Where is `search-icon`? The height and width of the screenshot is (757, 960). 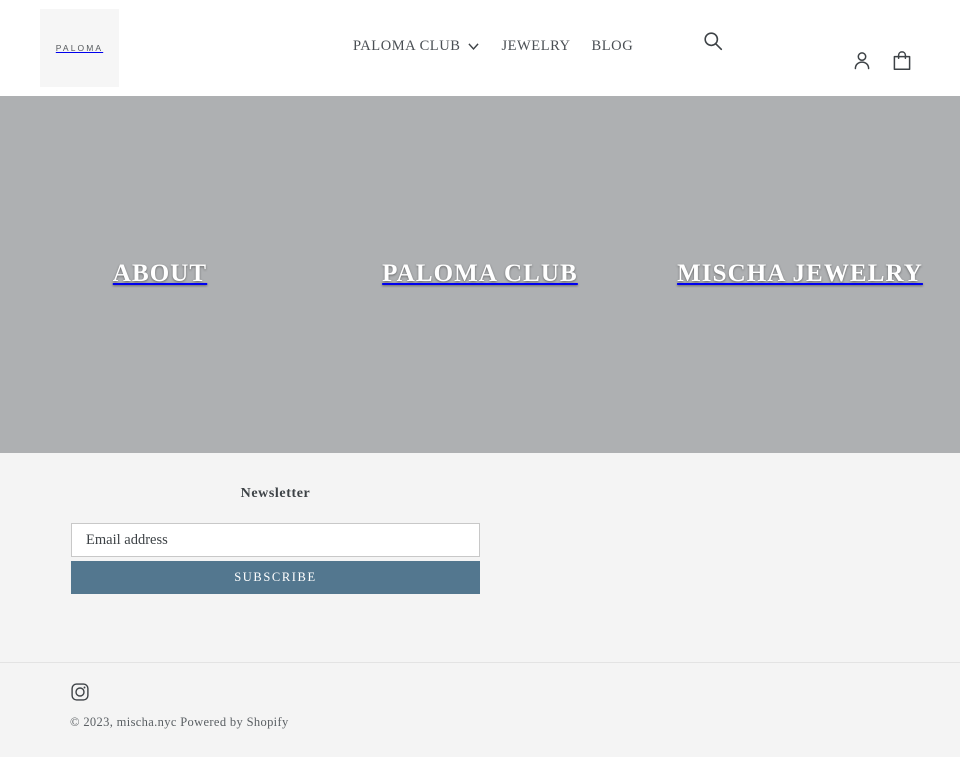 search-icon is located at coordinates (713, 41).